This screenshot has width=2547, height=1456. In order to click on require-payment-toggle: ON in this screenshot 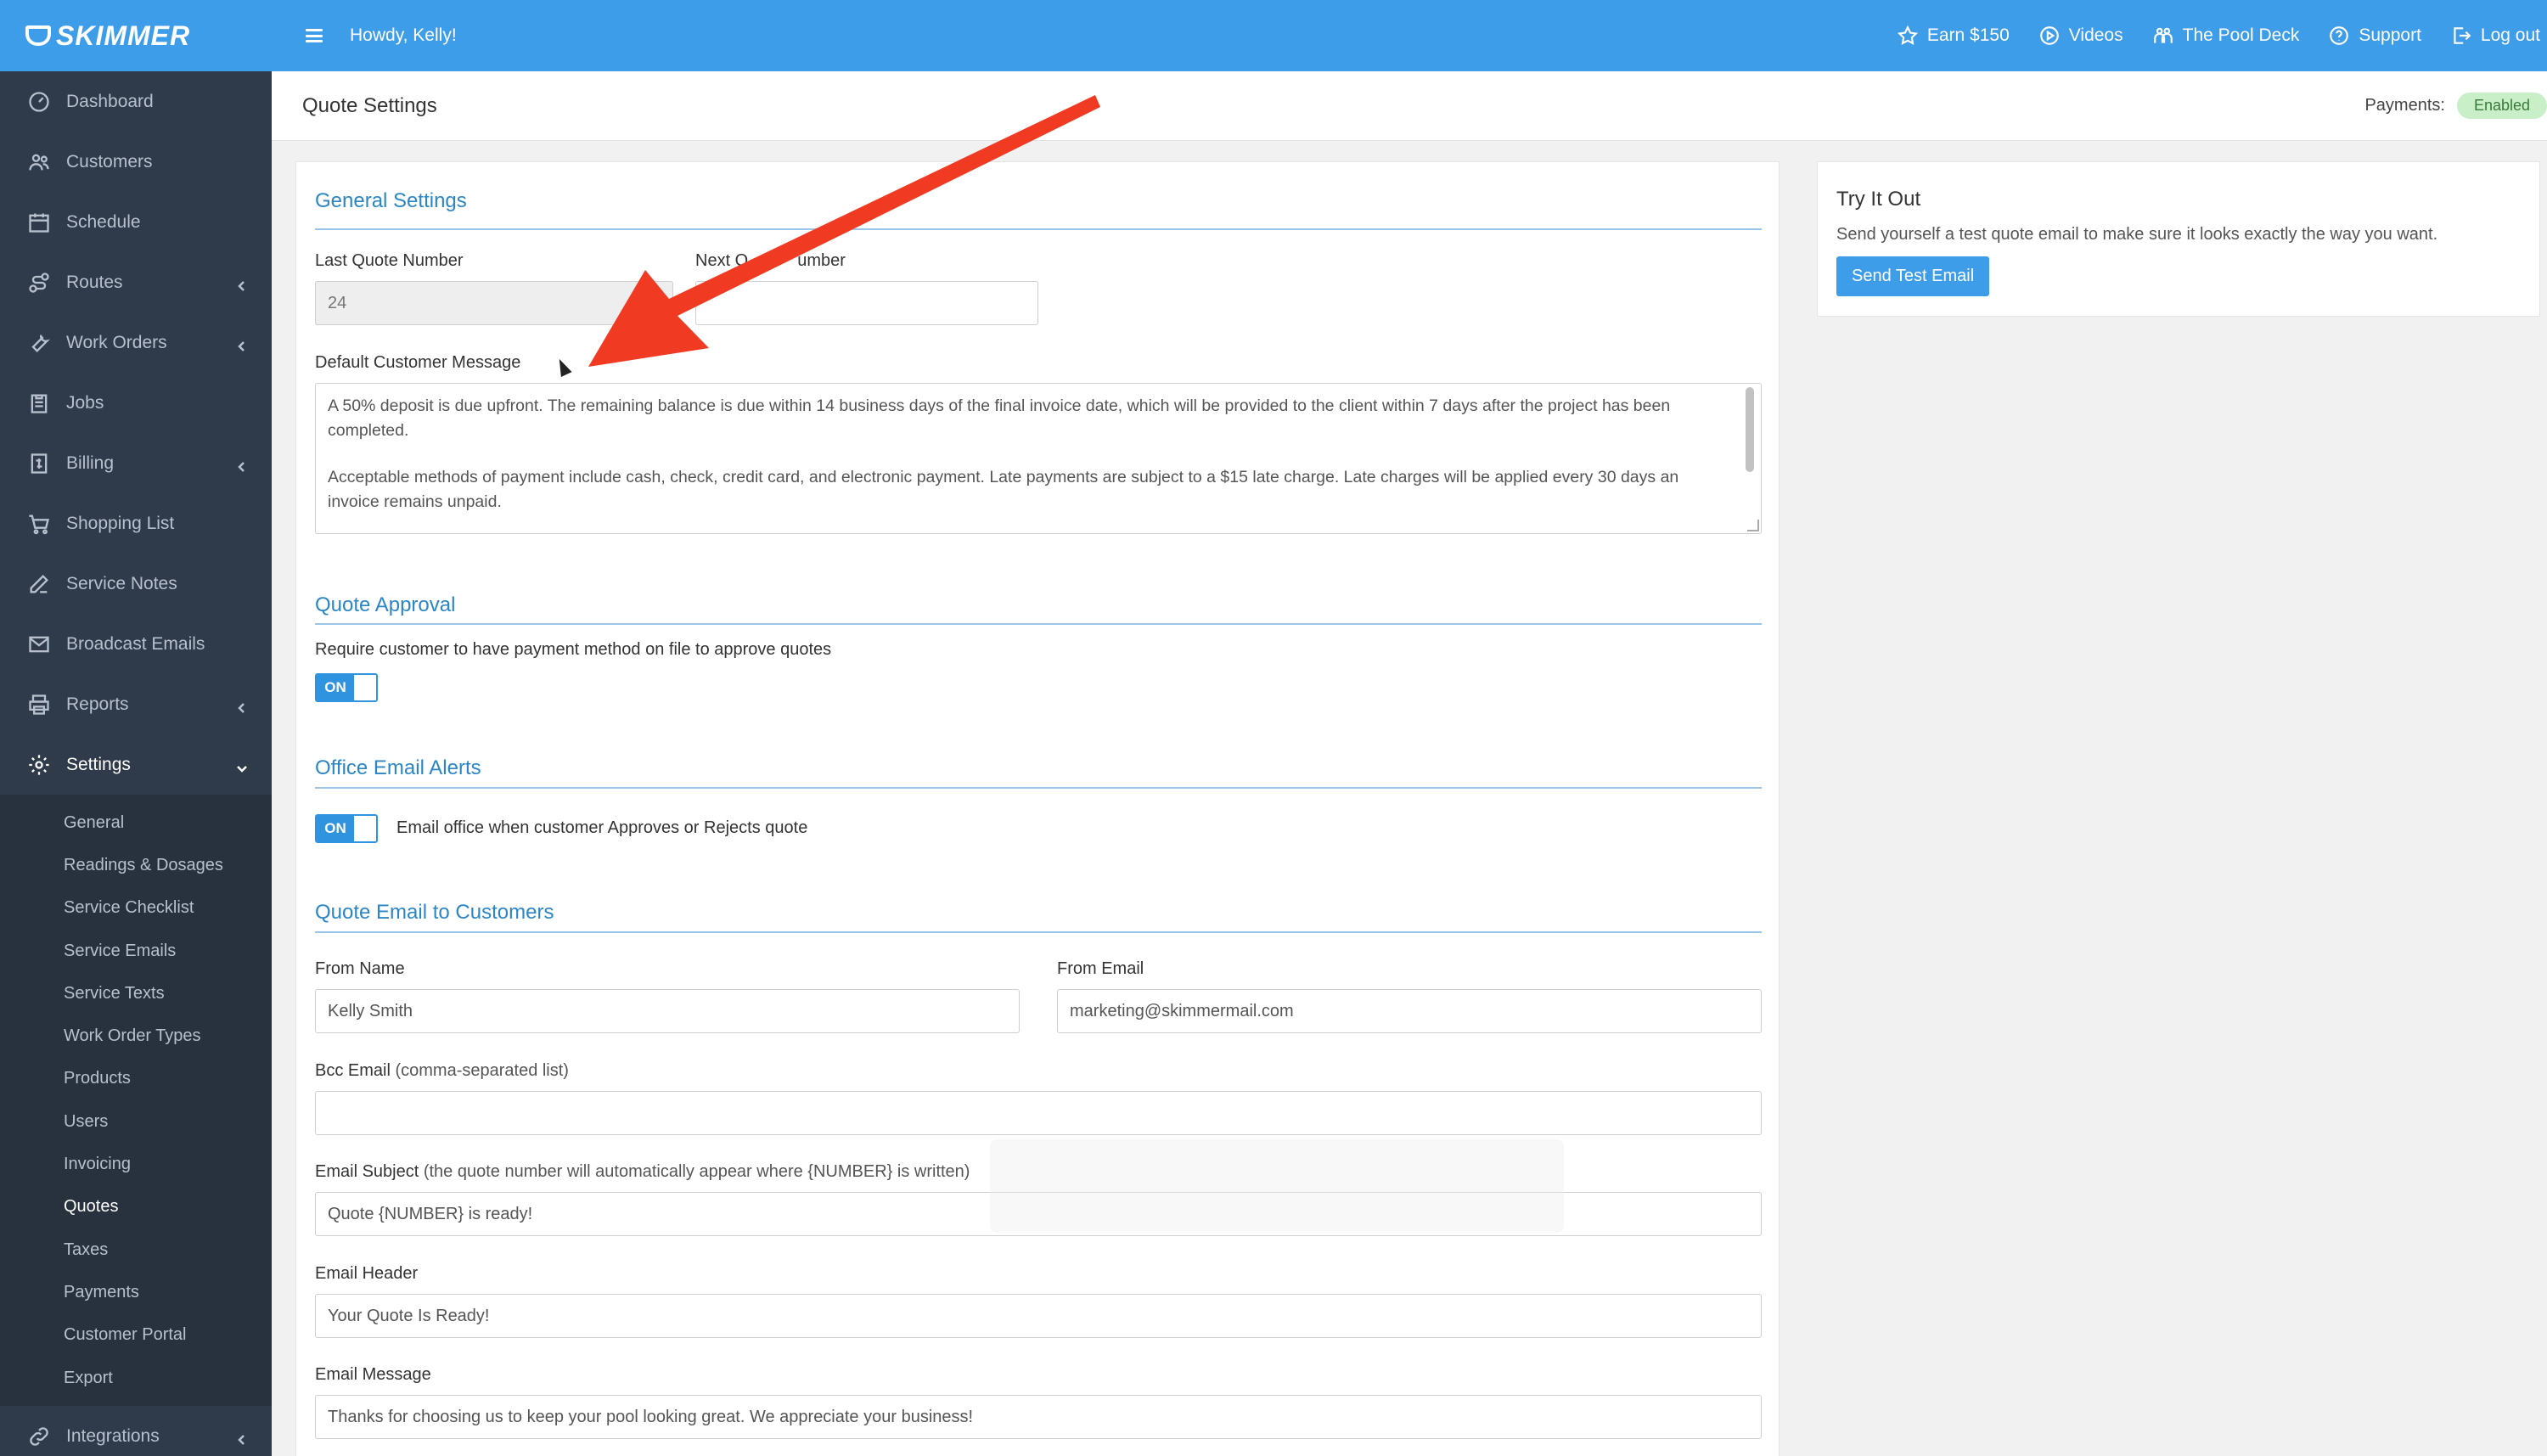, I will do `click(346, 687)`.